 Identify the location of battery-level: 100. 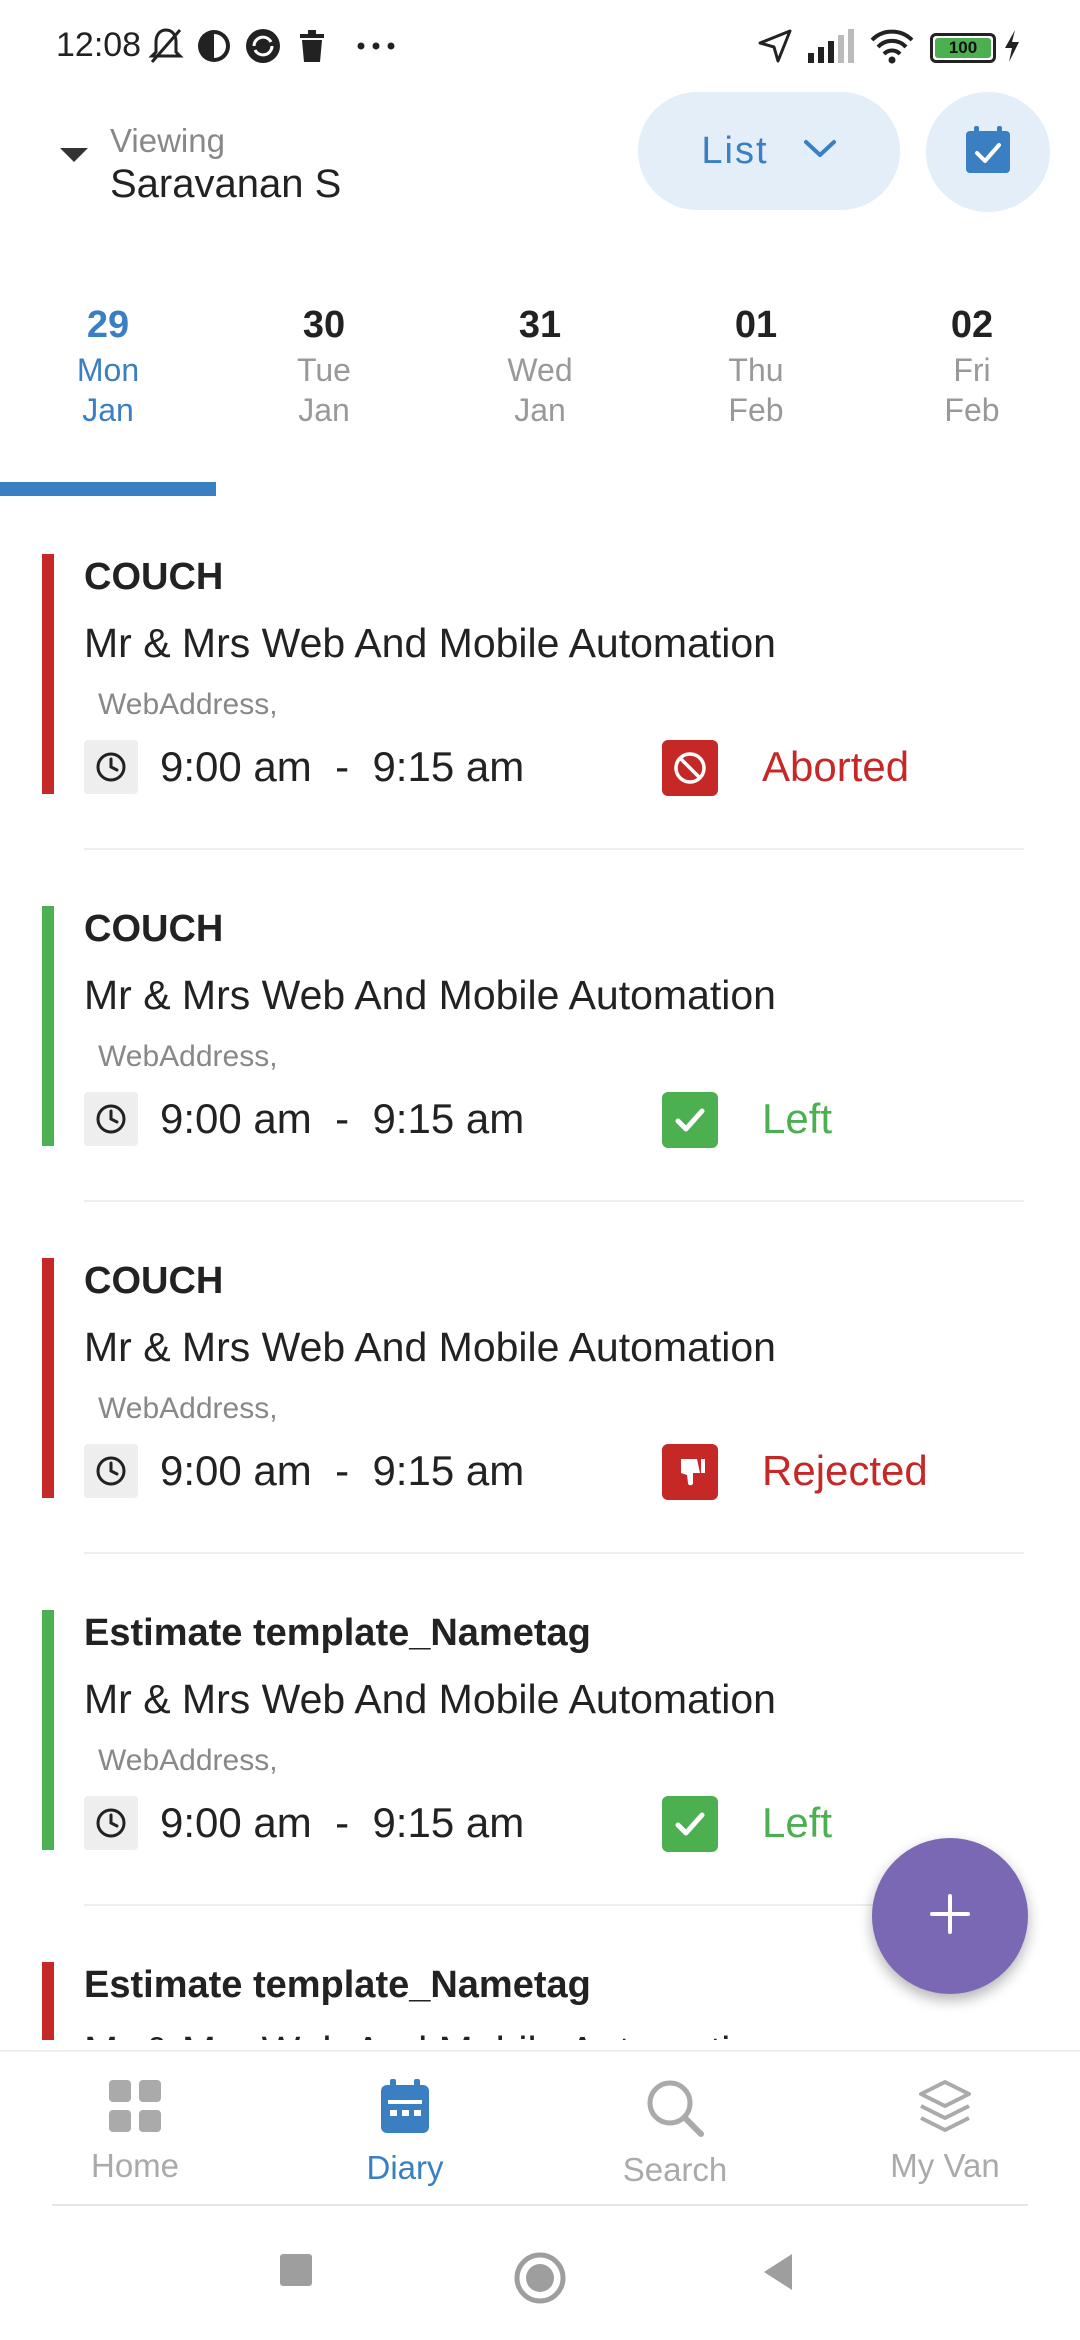
(963, 48).